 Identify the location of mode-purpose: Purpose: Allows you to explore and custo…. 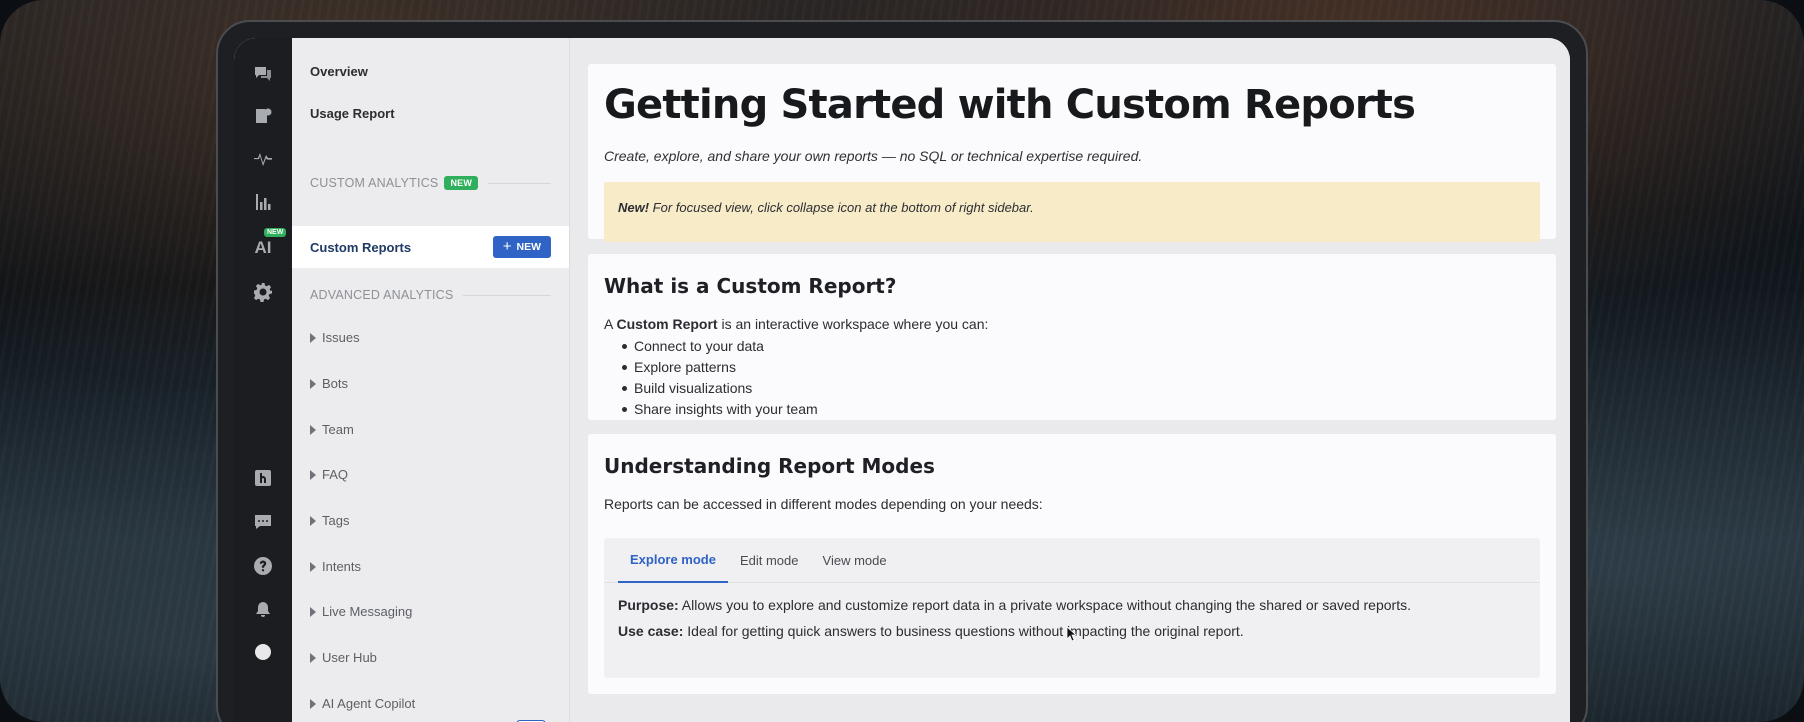
(1072, 605).